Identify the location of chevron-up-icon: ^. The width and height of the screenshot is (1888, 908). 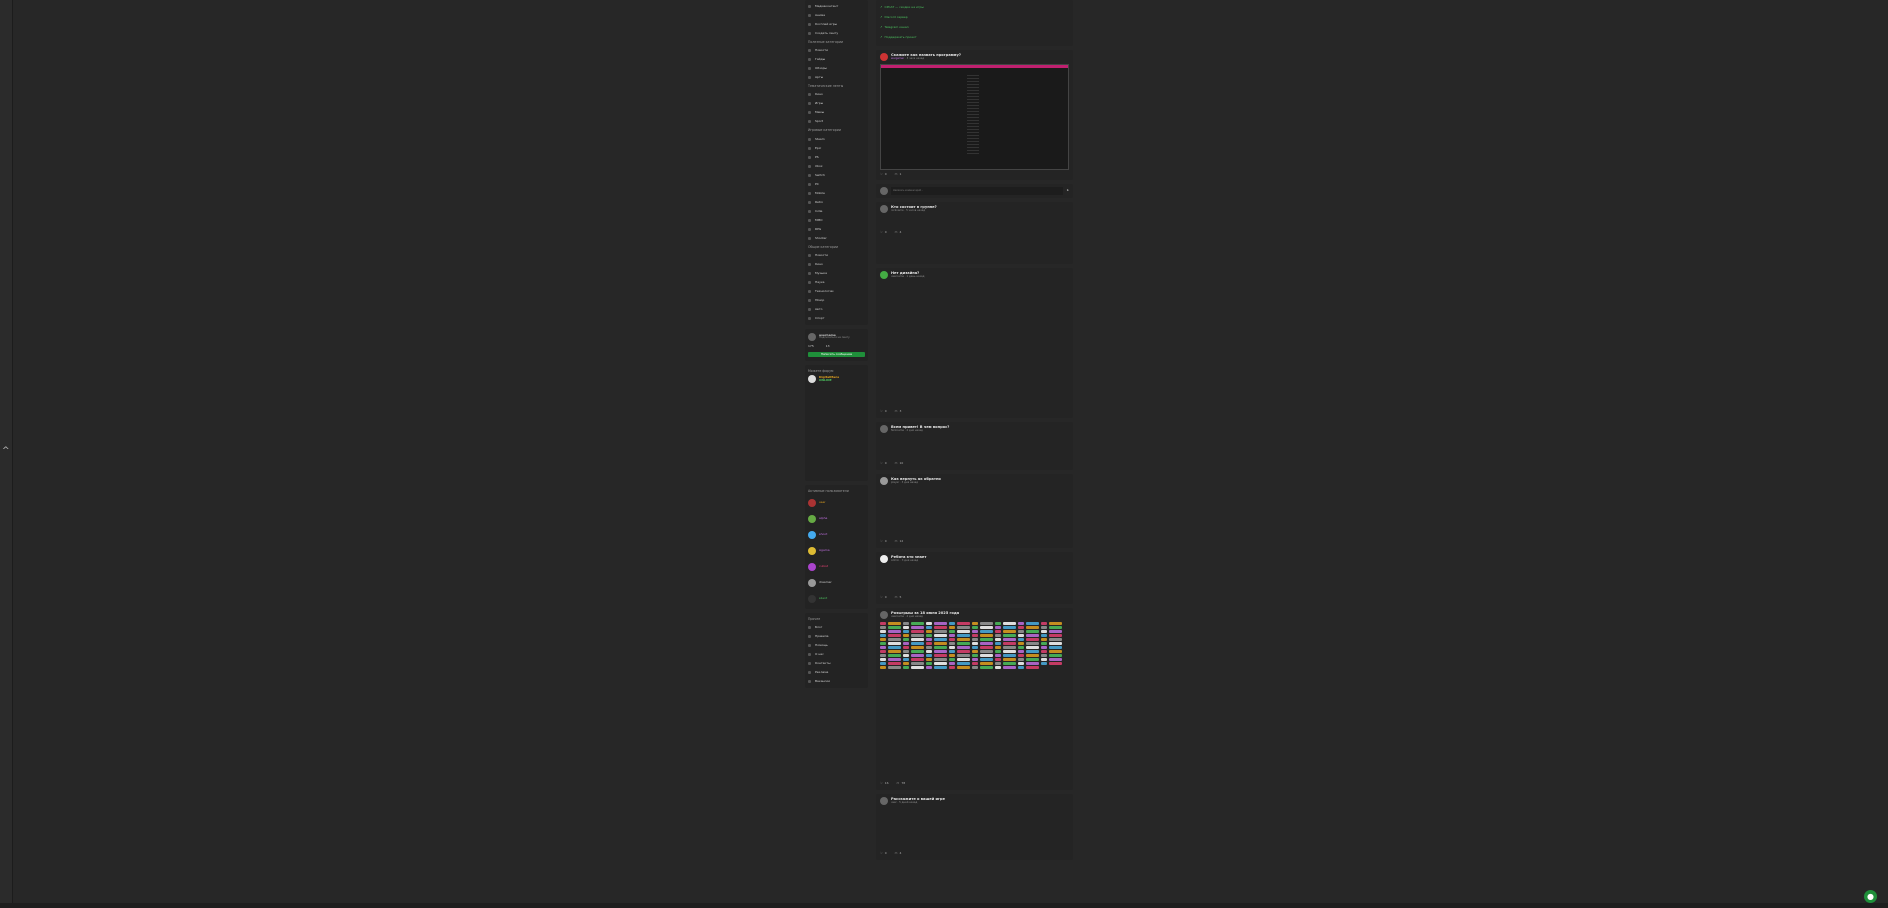
(6, 451).